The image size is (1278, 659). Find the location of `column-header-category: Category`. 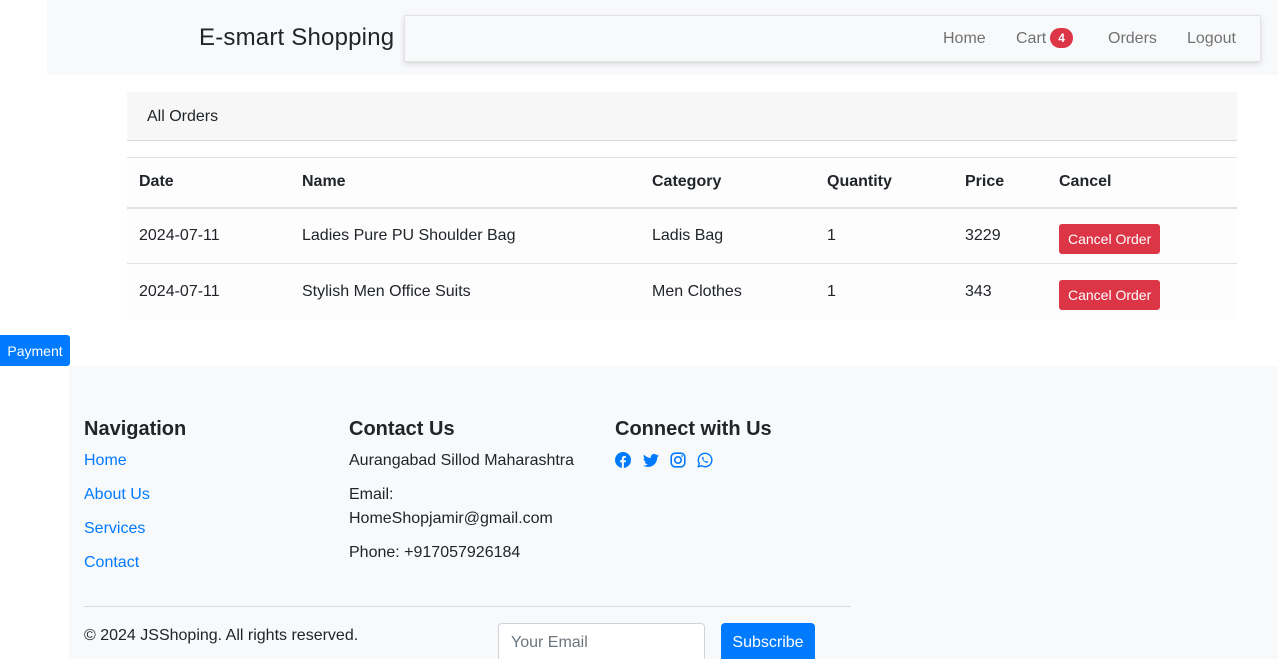

column-header-category: Category is located at coordinates (727, 183).